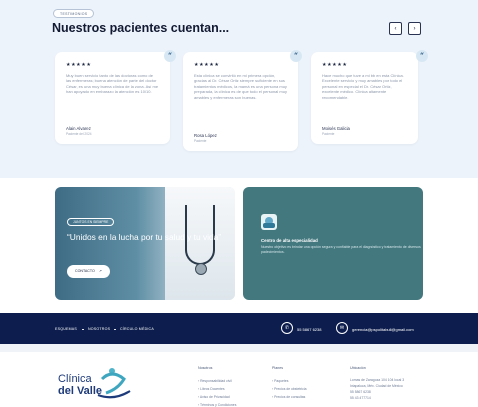 The height and width of the screenshot is (407, 478). Describe the element at coordinates (358, 368) in the screenshot. I see `footer-col-heading: Ubicación` at that location.